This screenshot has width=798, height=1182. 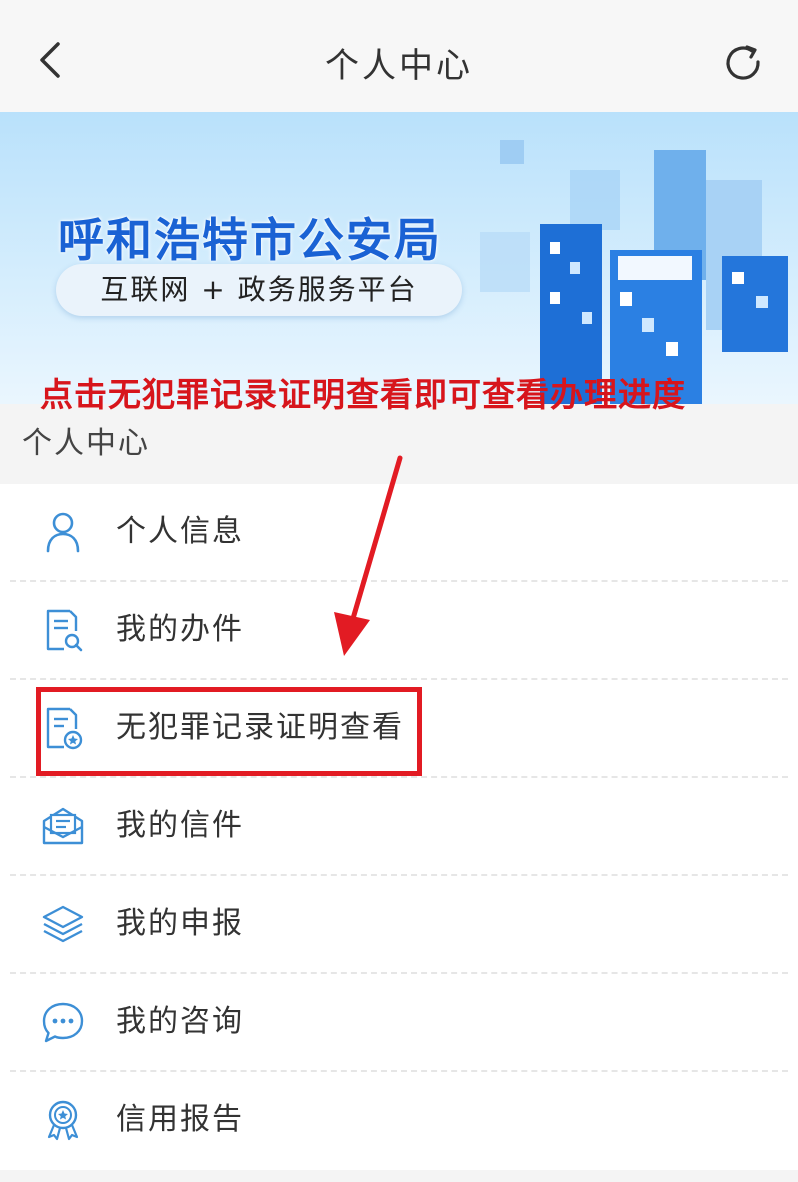 I want to click on highlight-box, so click(x=229, y=731).